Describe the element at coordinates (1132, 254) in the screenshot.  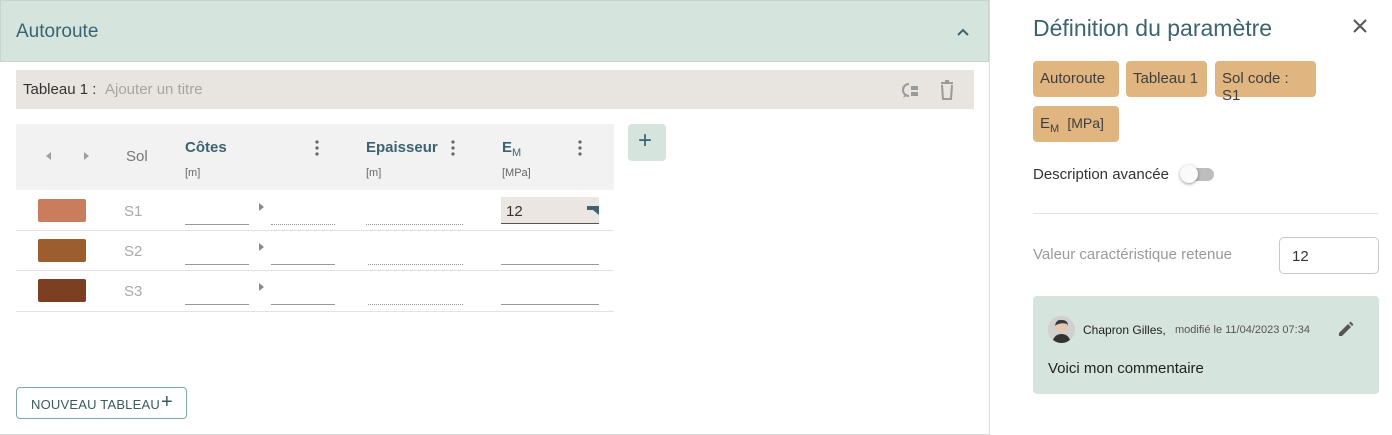
I see `value-label: Valeur caractéristique retenue` at that location.